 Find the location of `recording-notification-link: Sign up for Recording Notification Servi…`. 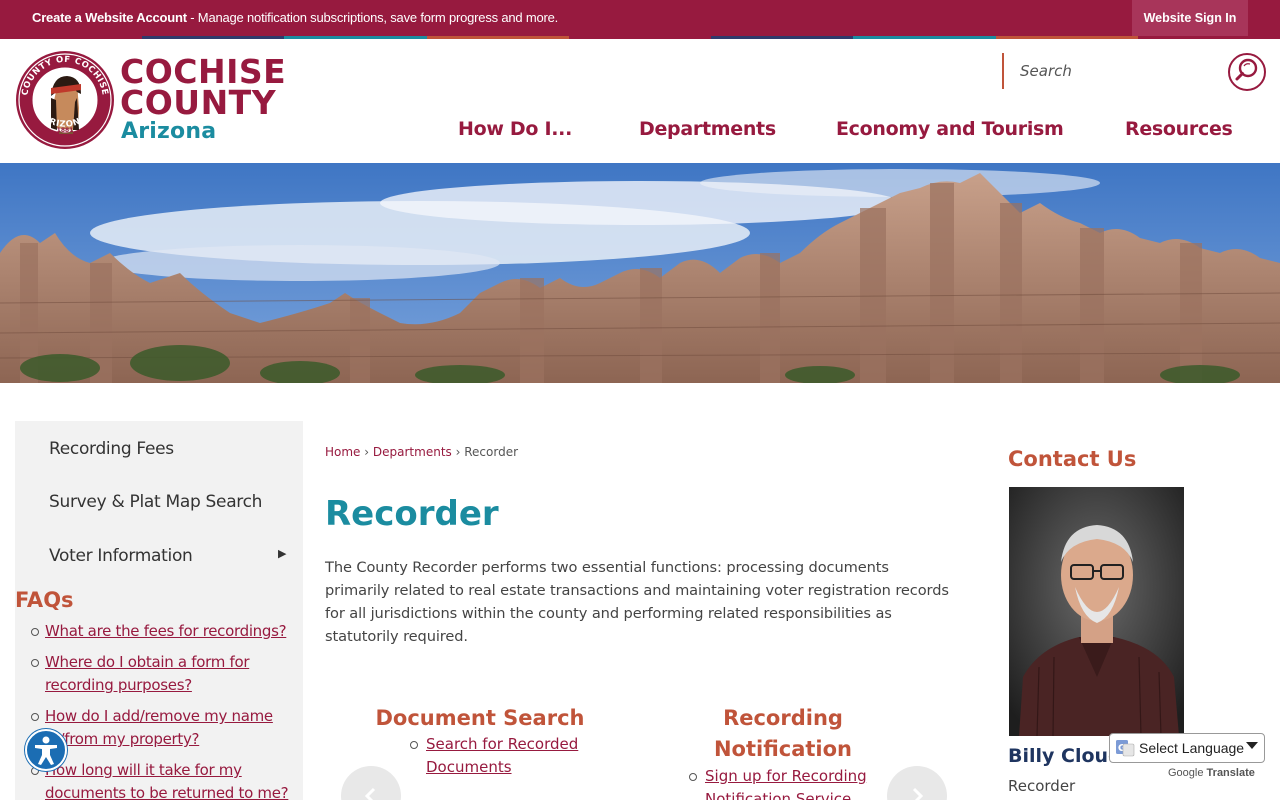

recording-notification-link: Sign up for Recording Notification Servi… is located at coordinates (786, 783).